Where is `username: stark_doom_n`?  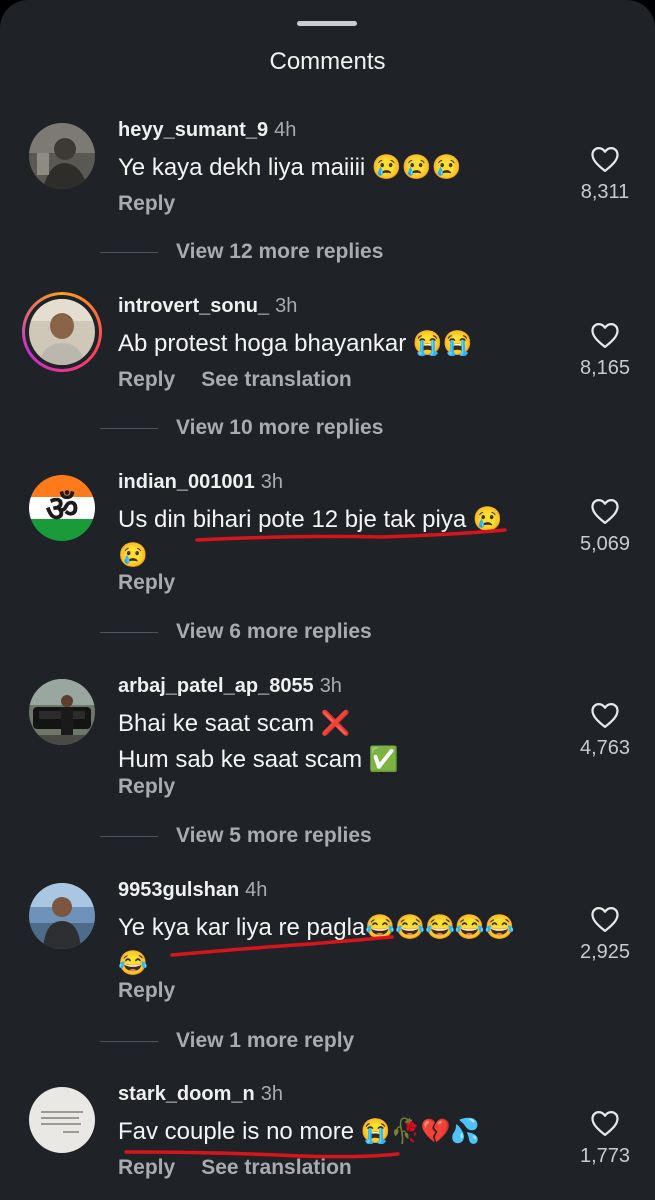
username: stark_doom_n is located at coordinates (186, 1094).